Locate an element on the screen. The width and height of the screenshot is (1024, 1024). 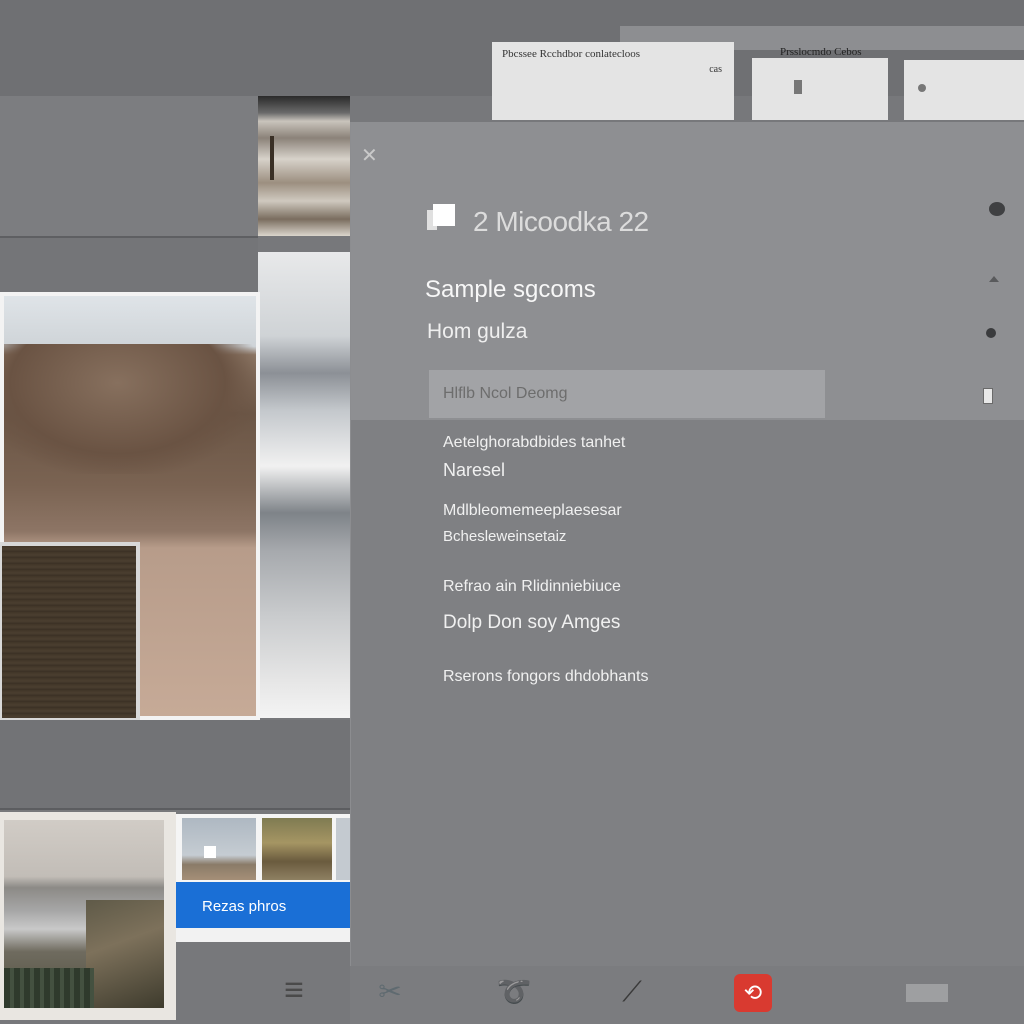
body-text: Aetelghorabdbides tanhet is located at coordinates (534, 442).